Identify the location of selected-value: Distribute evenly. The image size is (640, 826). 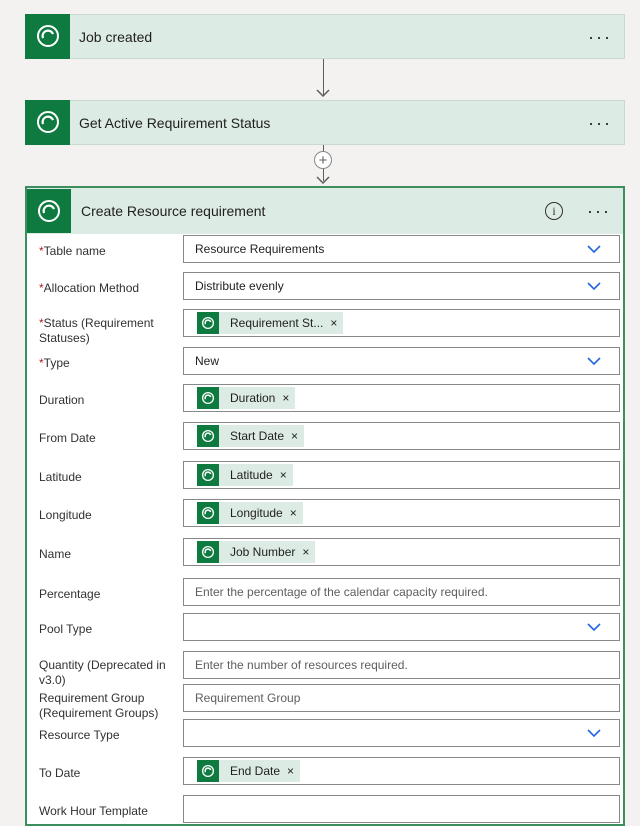
(239, 286).